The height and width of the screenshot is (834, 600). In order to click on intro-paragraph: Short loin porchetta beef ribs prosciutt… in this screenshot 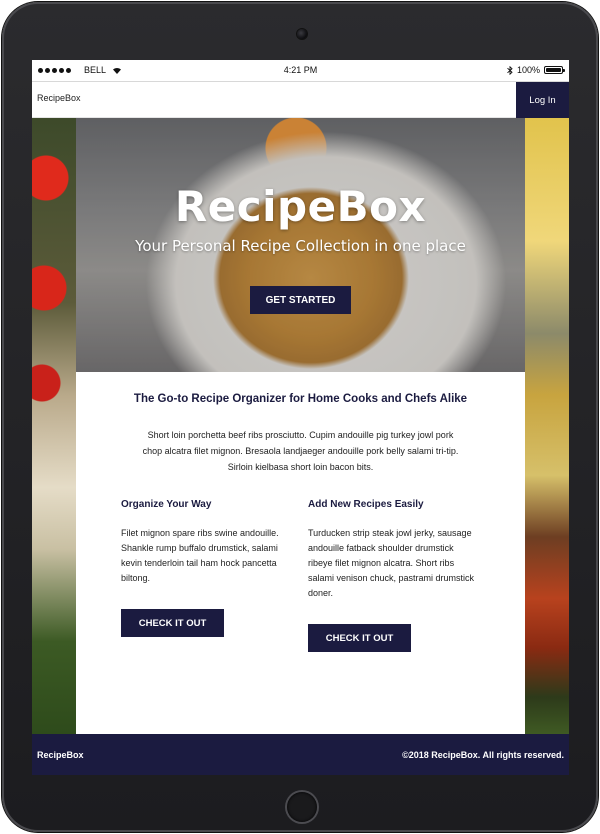, I will do `click(300, 451)`.